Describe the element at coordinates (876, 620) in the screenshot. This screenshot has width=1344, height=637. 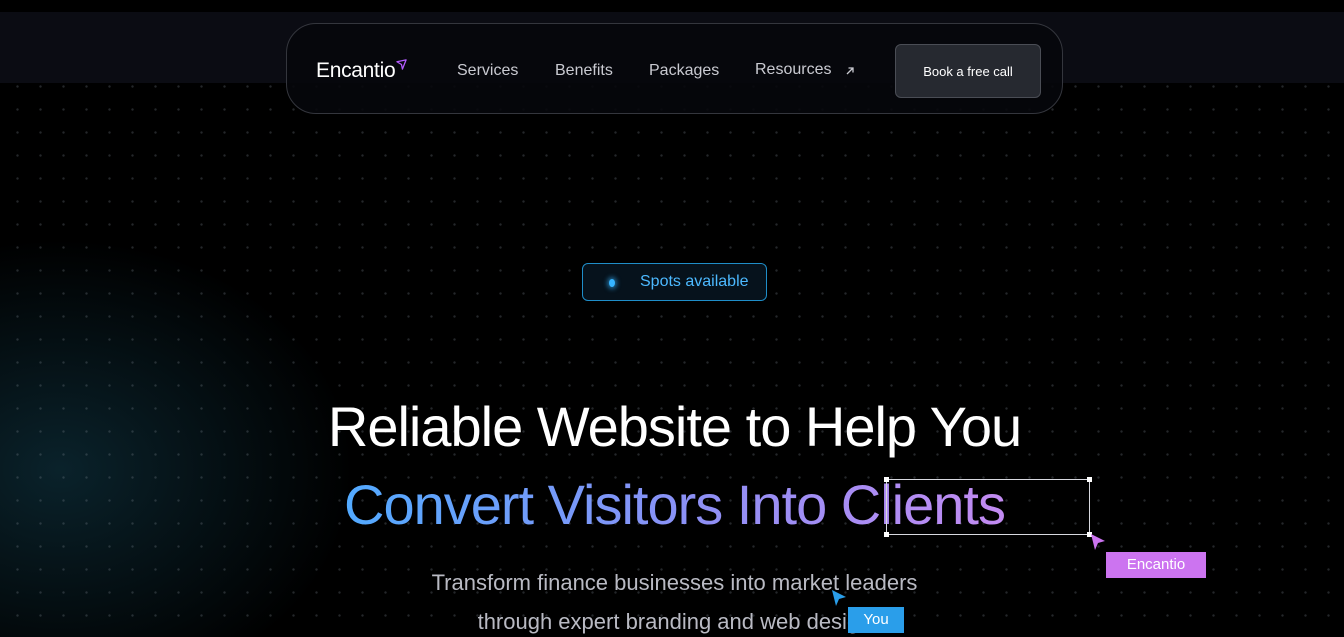
I see `you-cursor-tag: You` at that location.